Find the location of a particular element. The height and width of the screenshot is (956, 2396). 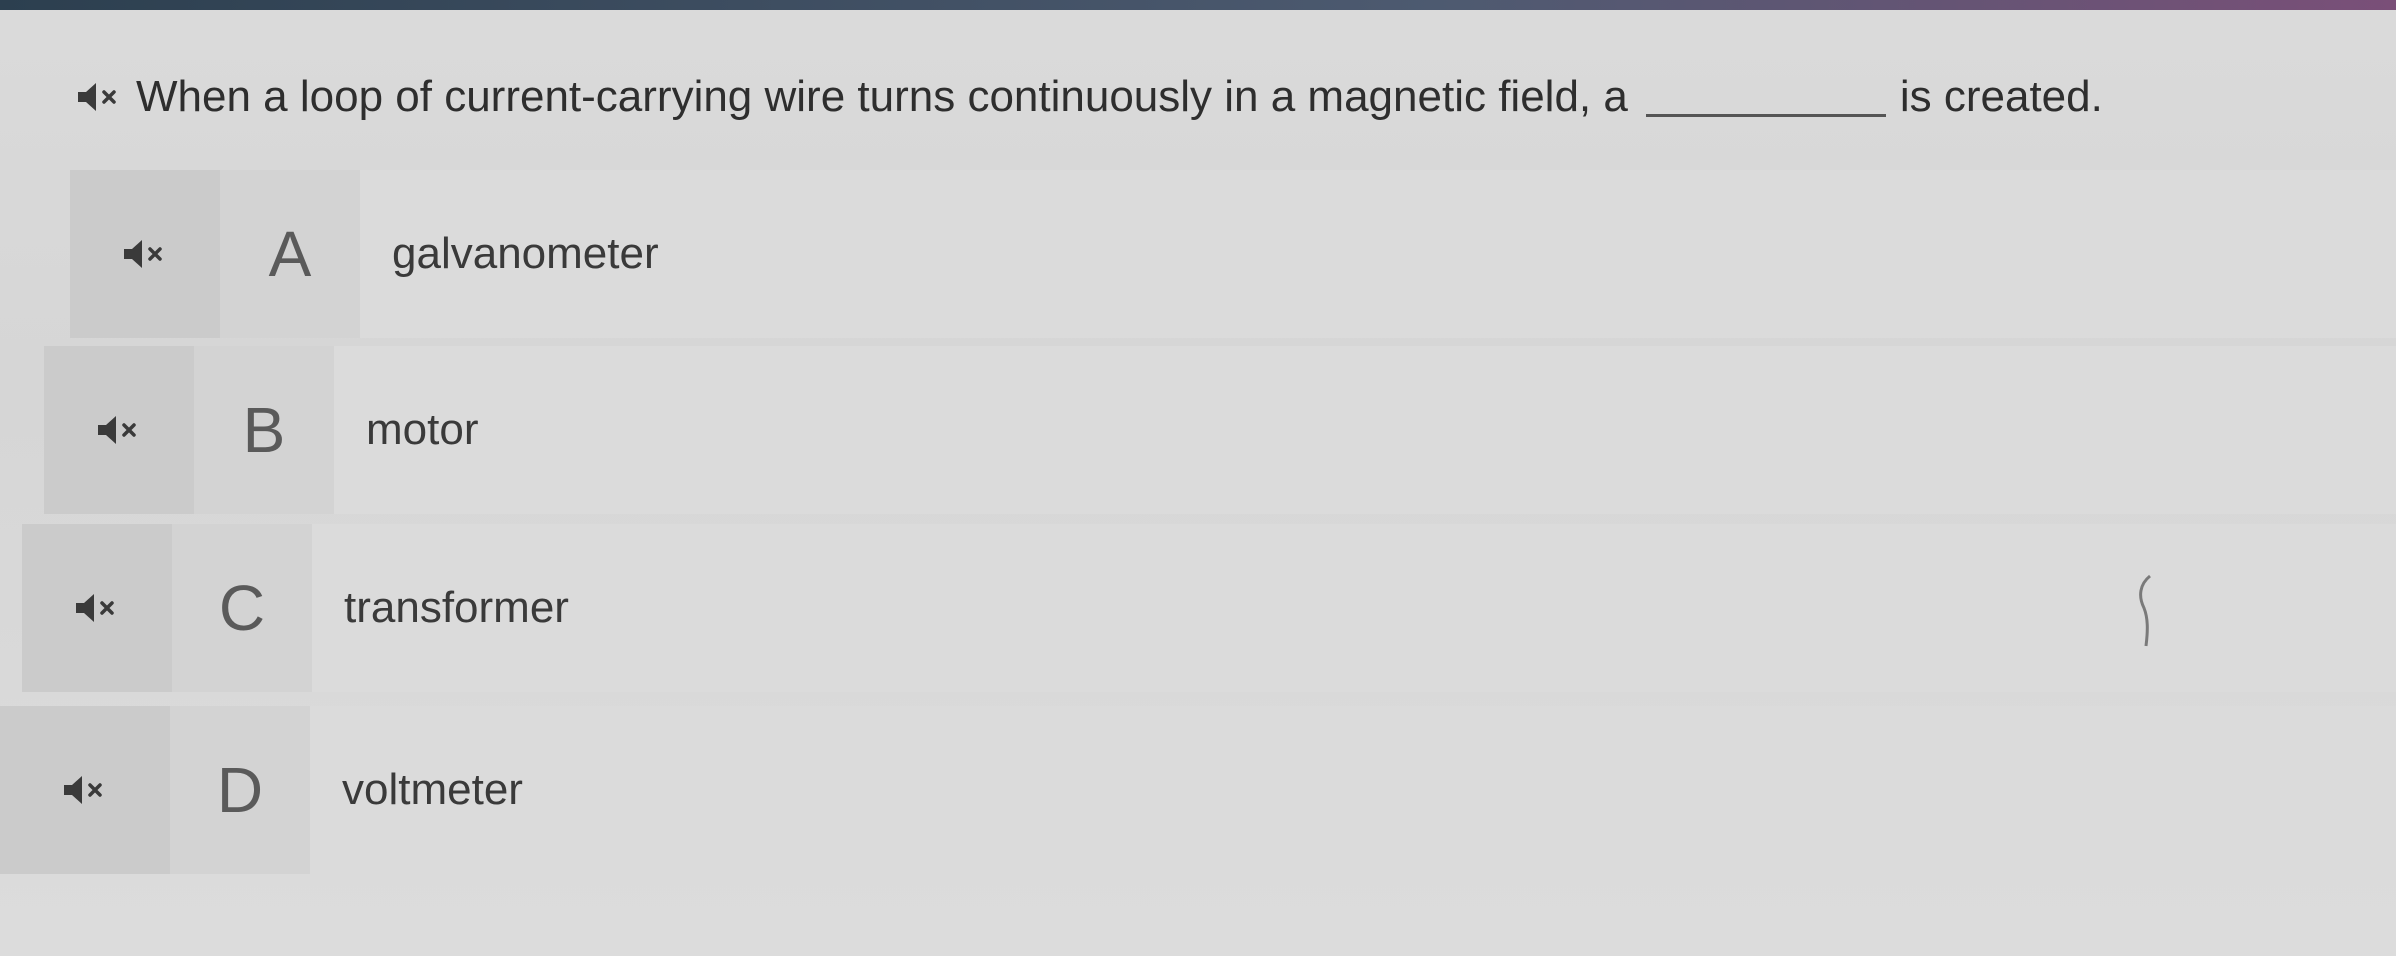

screen-scratch-mark is located at coordinates (2145, 610).